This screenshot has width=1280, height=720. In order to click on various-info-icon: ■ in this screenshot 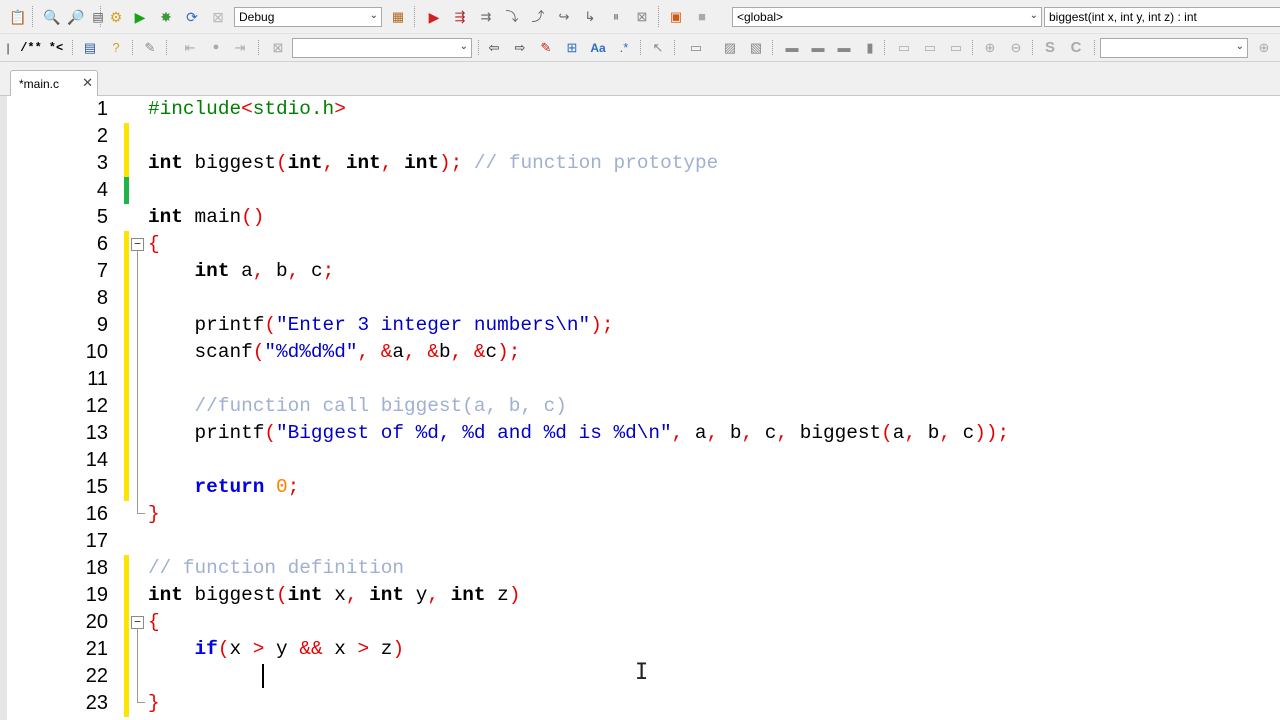, I will do `click(702, 17)`.